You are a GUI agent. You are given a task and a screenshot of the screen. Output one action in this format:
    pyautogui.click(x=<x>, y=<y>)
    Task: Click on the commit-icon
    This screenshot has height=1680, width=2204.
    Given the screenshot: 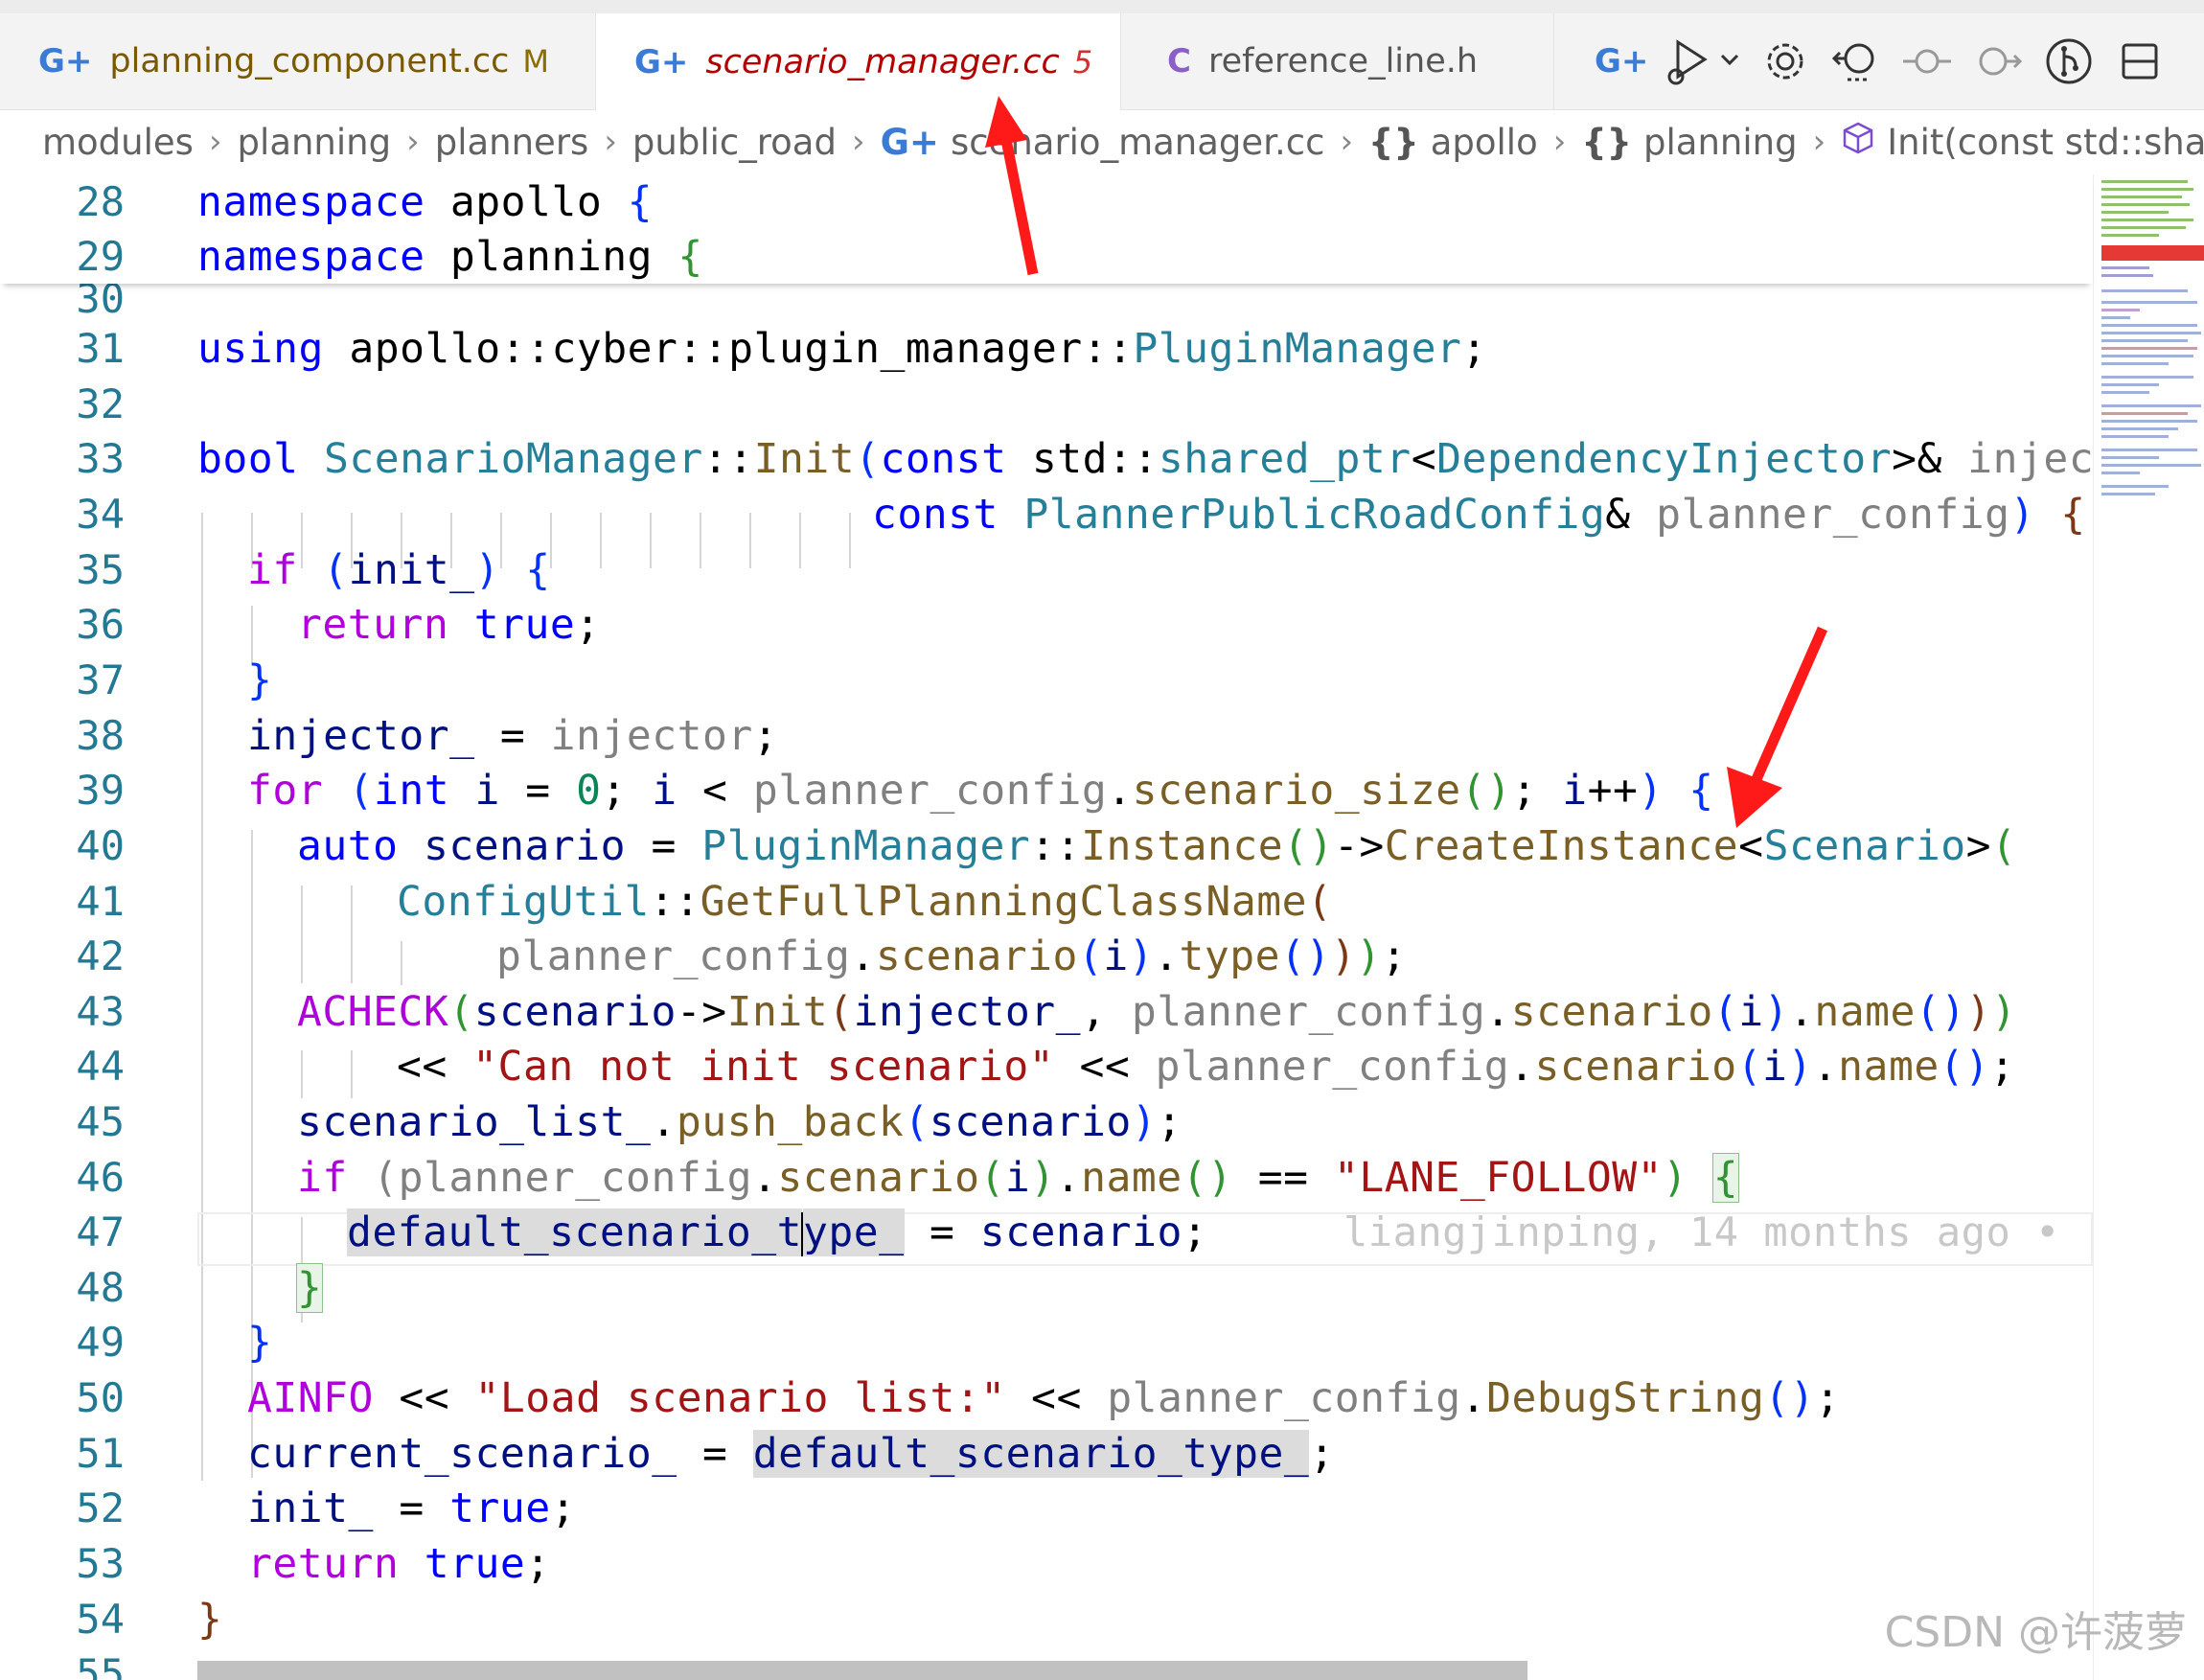 What is the action you would take?
    pyautogui.click(x=1927, y=62)
    